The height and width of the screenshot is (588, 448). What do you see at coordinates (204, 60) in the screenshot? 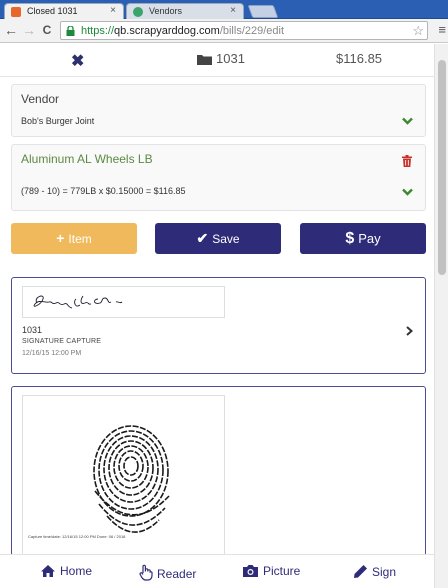
I see `folder-icon` at bounding box center [204, 60].